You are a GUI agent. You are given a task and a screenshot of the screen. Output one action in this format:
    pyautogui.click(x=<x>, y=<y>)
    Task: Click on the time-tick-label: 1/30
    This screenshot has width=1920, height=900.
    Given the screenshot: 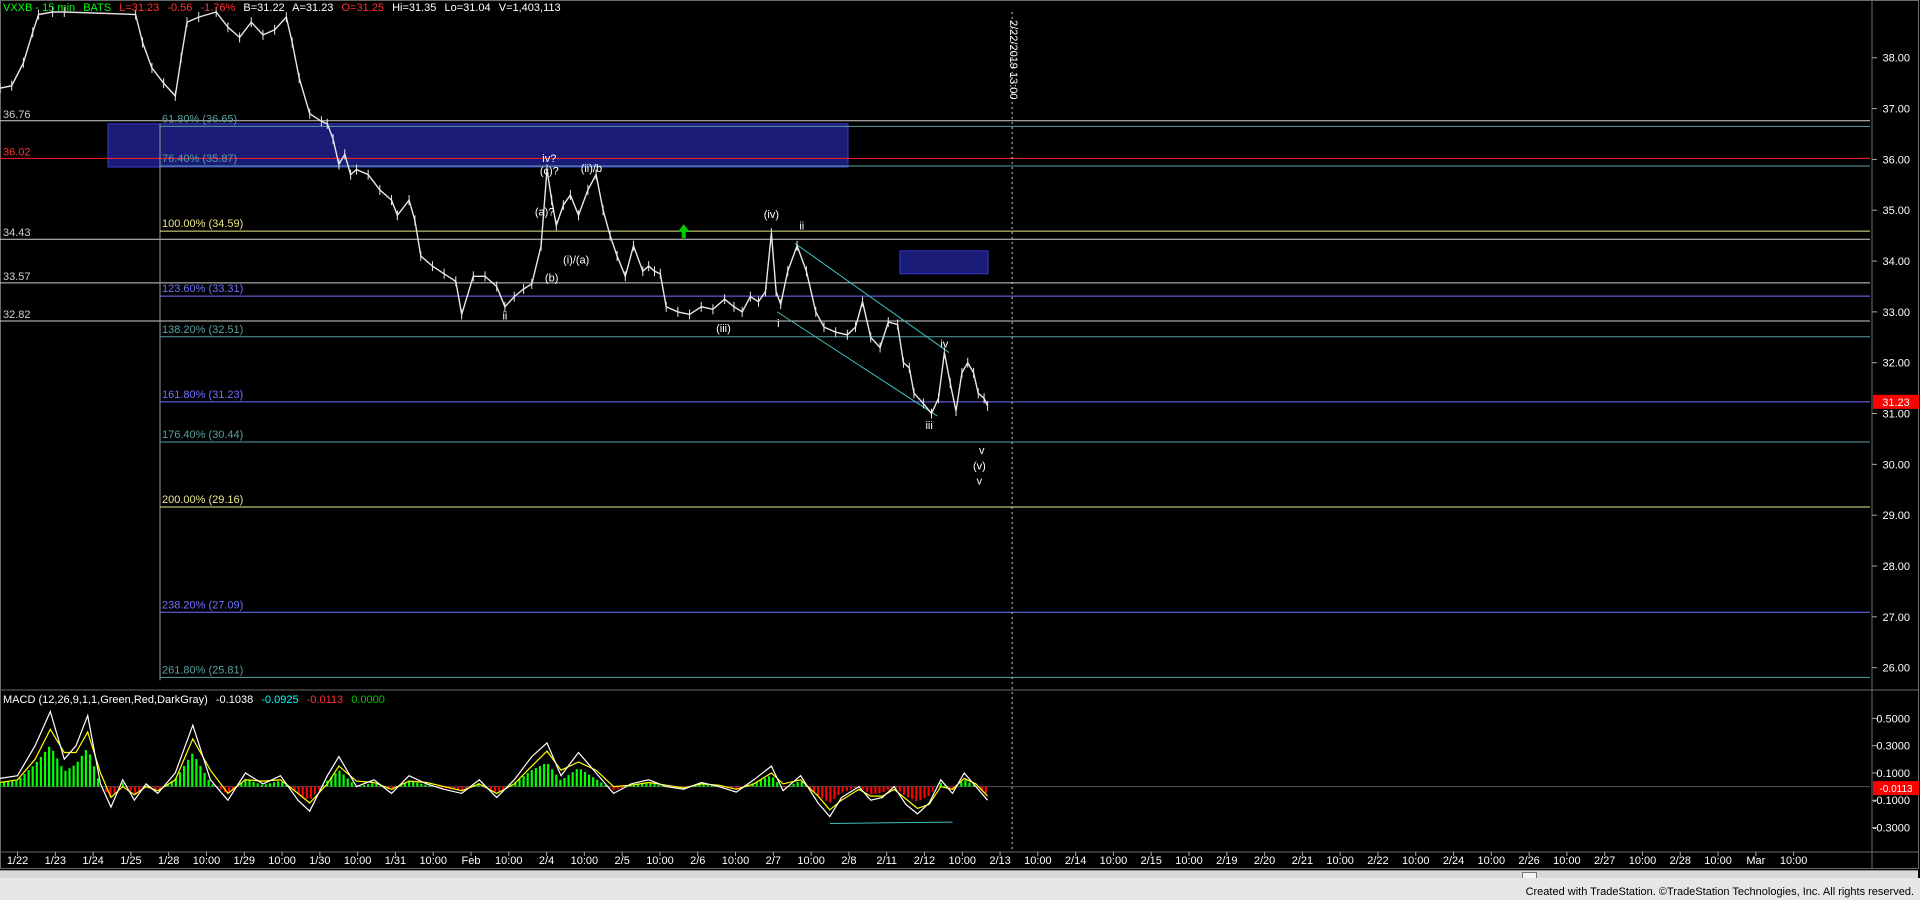 What is the action you would take?
    pyautogui.click(x=319, y=861)
    